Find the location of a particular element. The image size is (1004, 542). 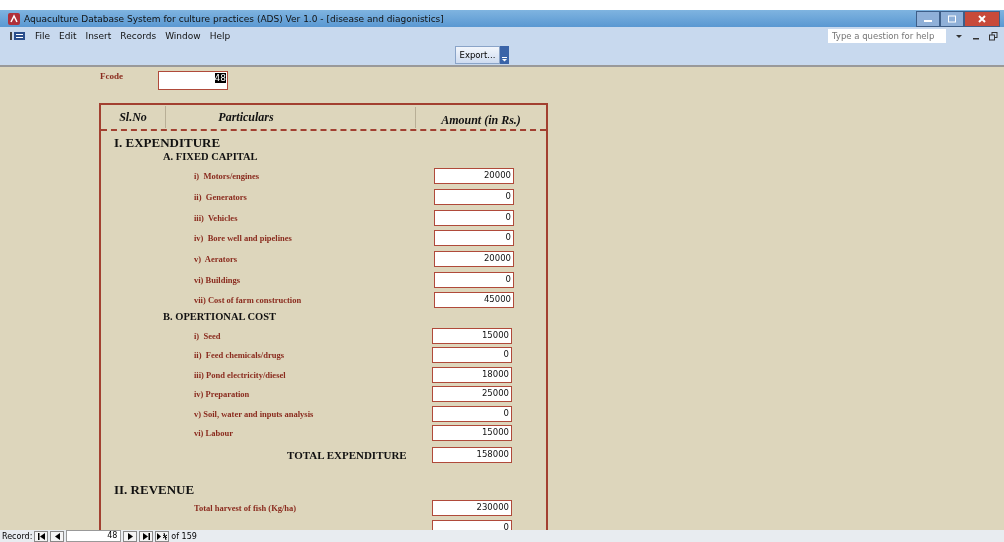

minimize-button is located at coordinates (928, 18).